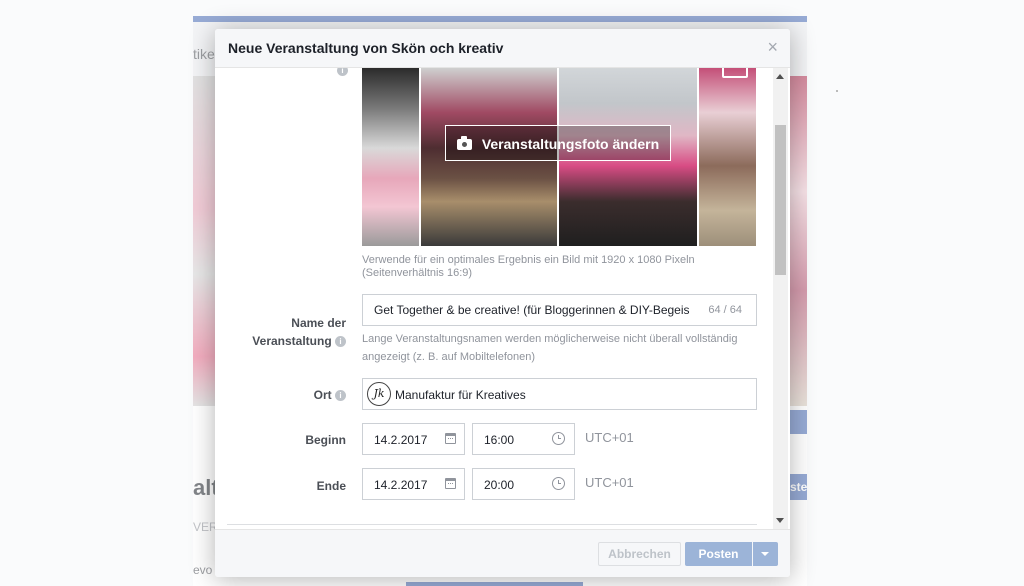 Image resolution: width=1024 pixels, height=586 pixels. I want to click on scroll-up-arrow-icon, so click(780, 76).